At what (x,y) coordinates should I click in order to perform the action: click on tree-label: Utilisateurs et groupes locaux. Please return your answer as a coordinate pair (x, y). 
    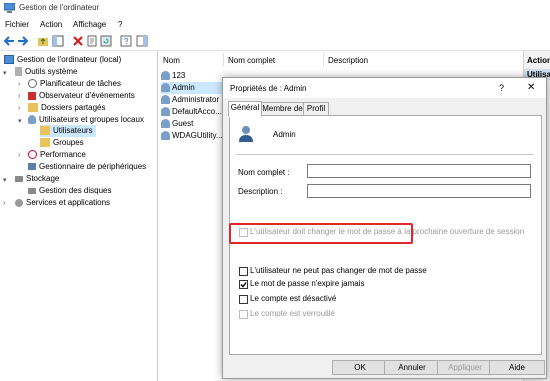
    Looking at the image, I should click on (91, 119).